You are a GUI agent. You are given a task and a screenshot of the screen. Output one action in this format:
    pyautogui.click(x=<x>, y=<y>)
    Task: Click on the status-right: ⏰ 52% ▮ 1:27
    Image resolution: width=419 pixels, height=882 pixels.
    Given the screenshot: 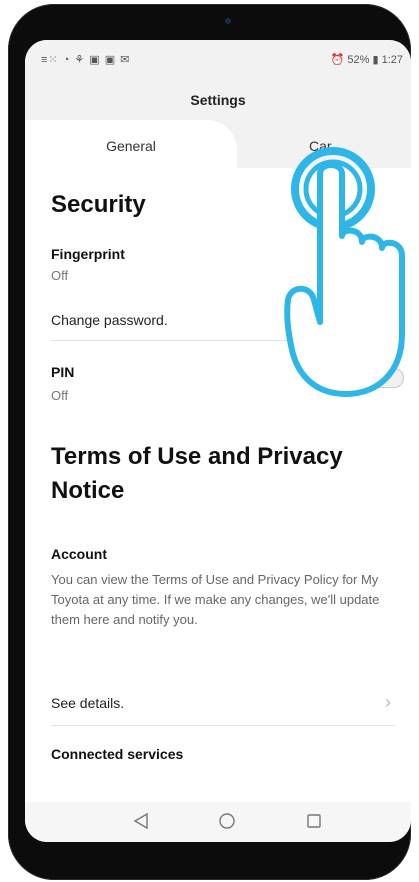 What is the action you would take?
    pyautogui.click(x=367, y=59)
    